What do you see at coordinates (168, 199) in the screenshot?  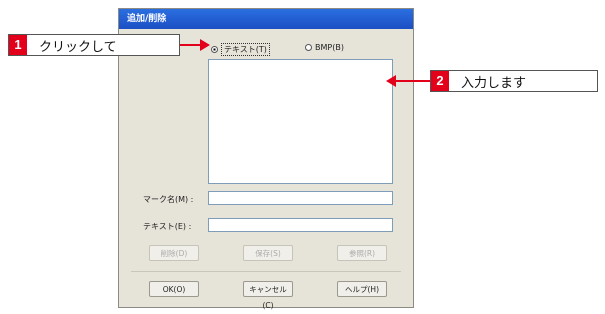 I see `mark-name-label: マーク名(M) :` at bounding box center [168, 199].